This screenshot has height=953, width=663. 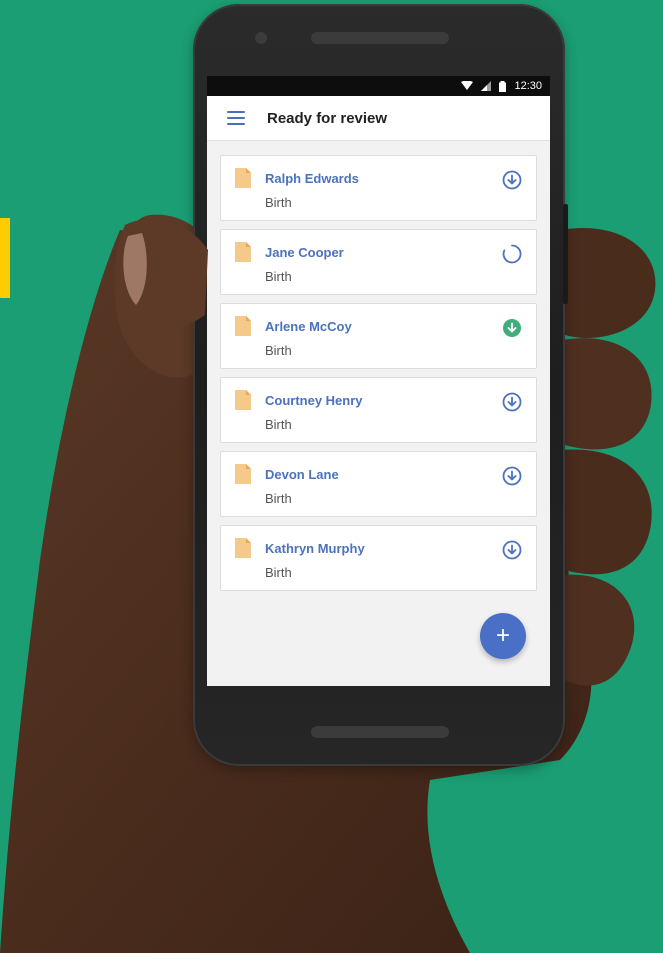 I want to click on loading-spinner-icon, so click(x=512, y=254).